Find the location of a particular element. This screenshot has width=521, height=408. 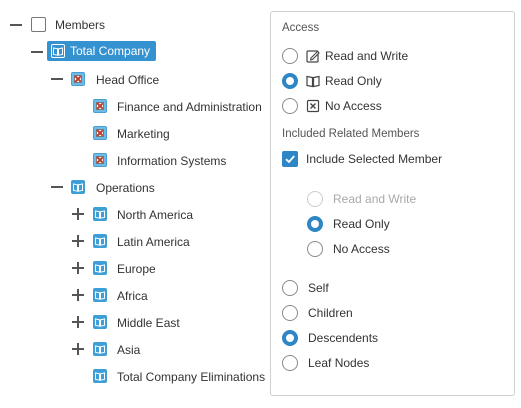

tree-item-latin-america: Latin America is located at coordinates (153, 242).